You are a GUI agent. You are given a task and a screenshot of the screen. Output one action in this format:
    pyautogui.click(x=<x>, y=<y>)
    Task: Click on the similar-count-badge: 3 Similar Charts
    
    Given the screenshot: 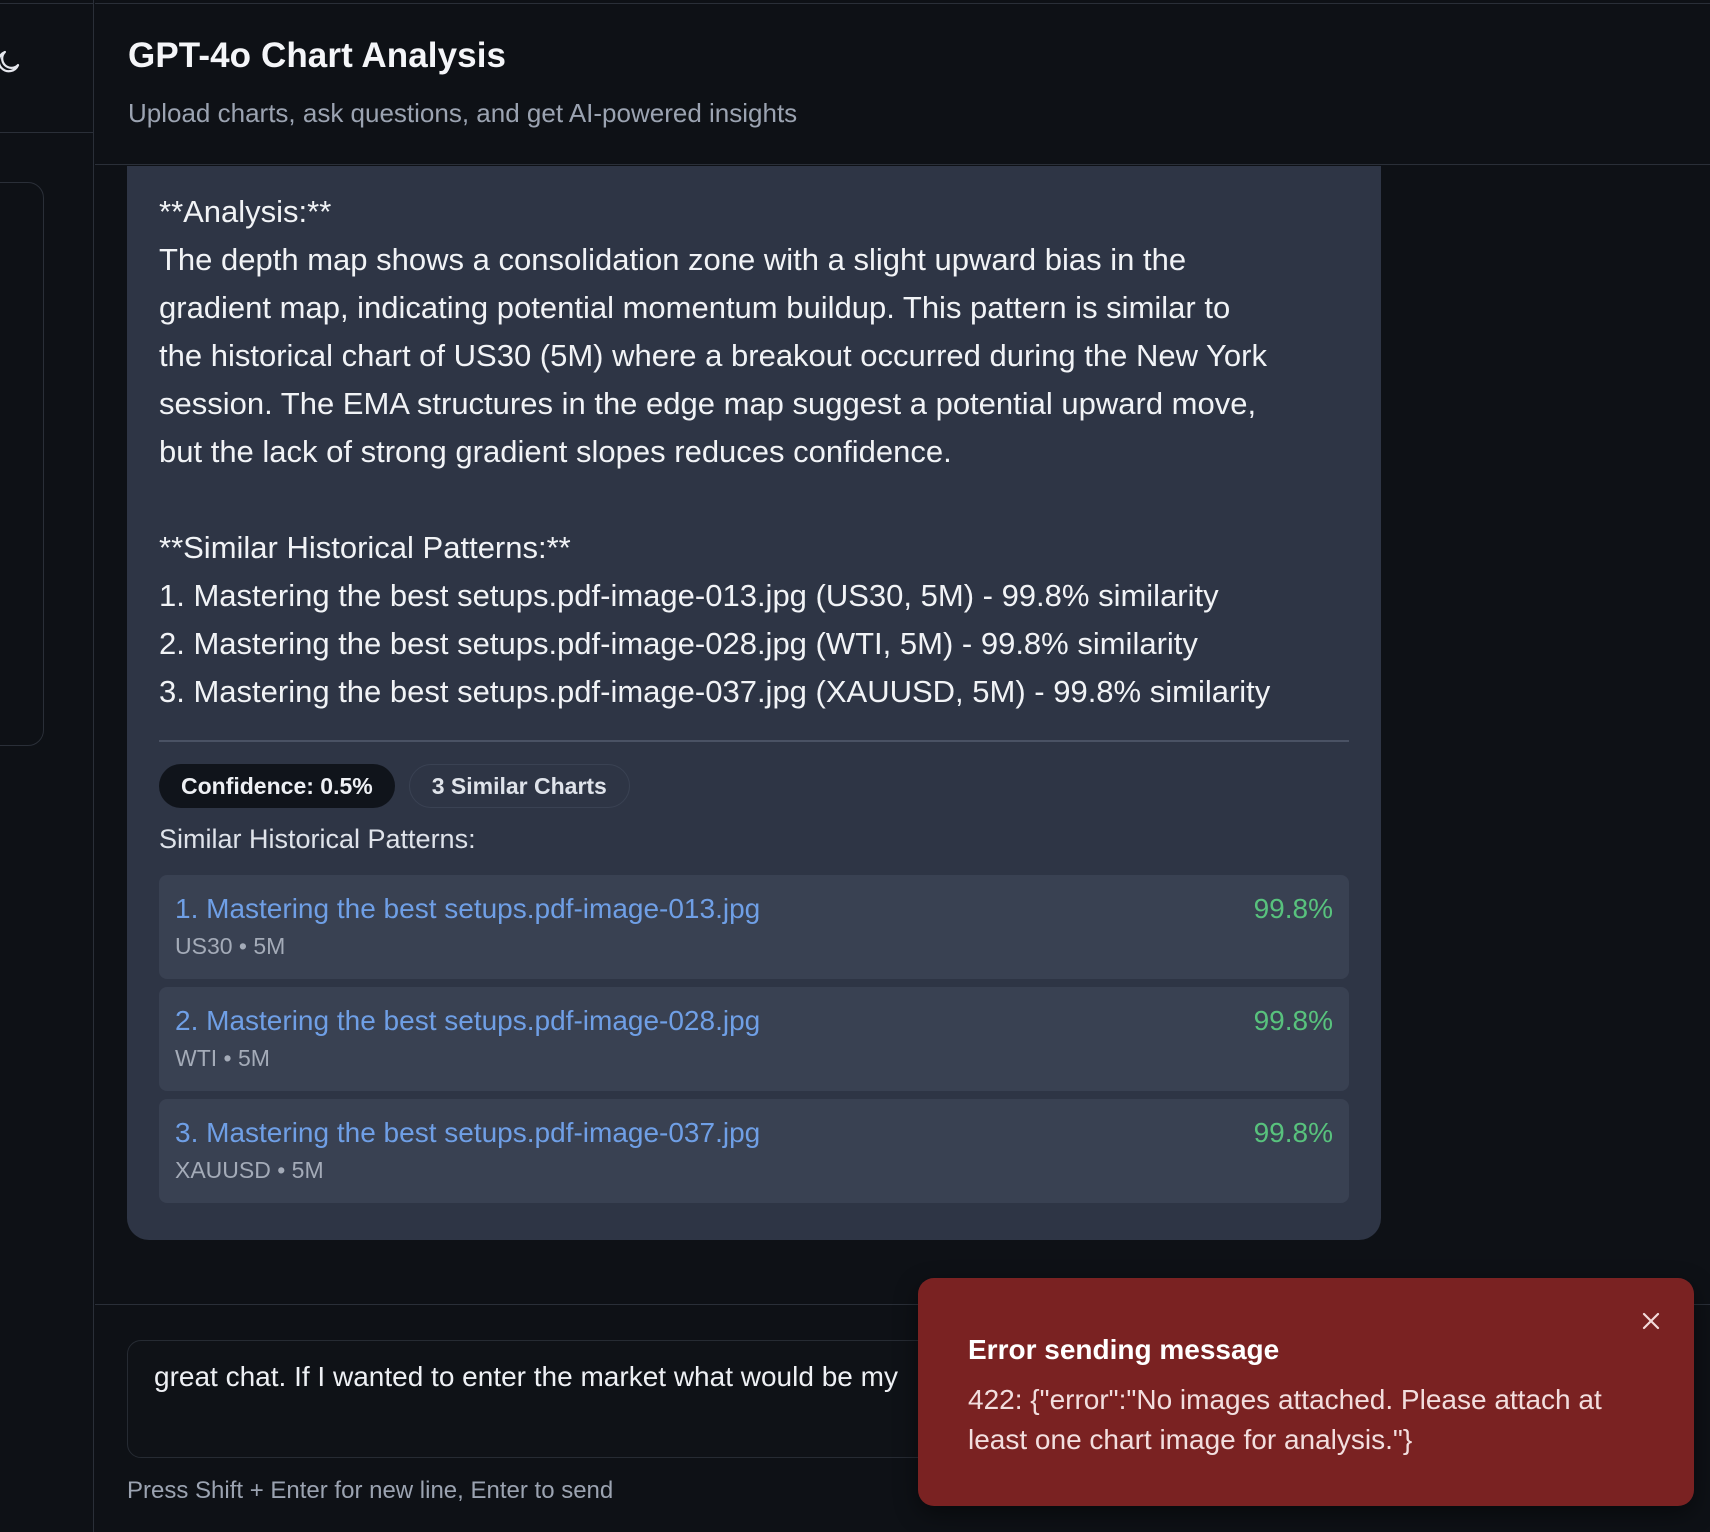 What is the action you would take?
    pyautogui.click(x=519, y=786)
    